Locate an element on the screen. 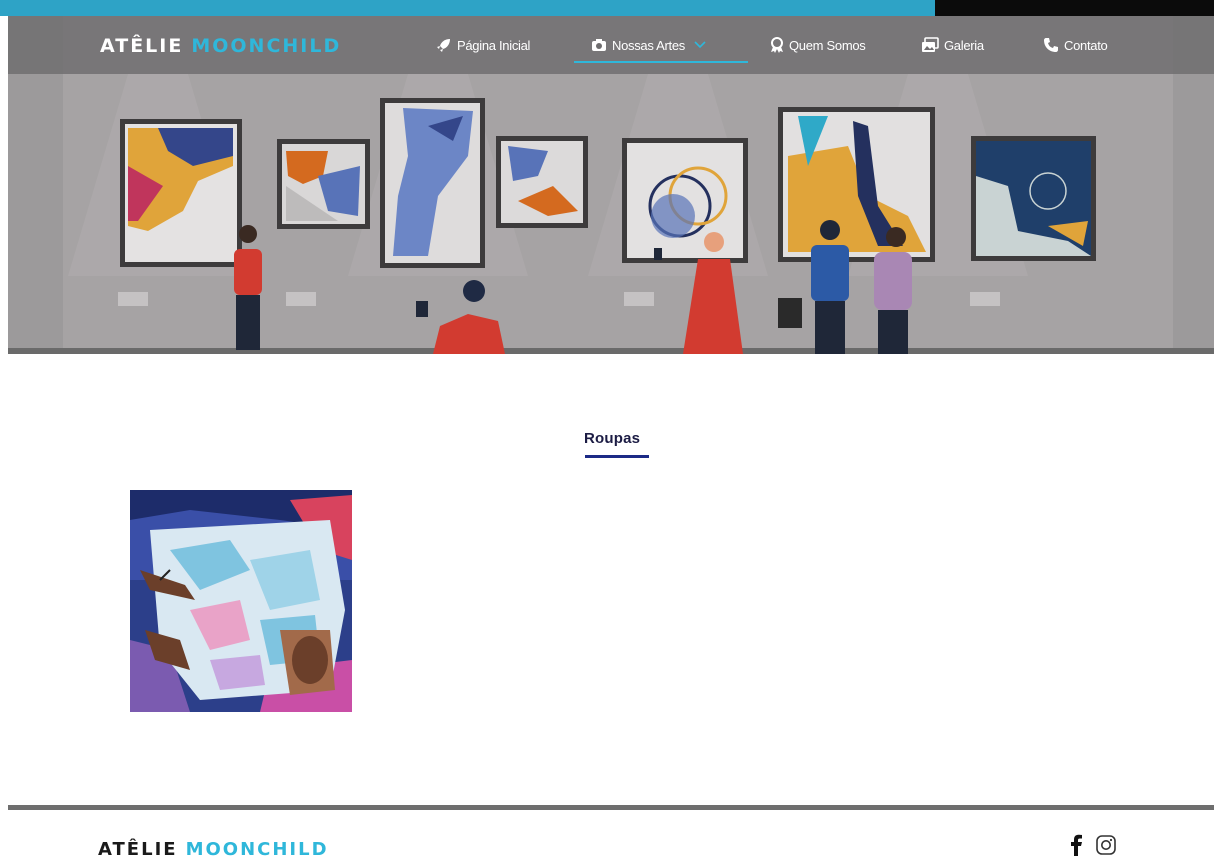  camera-icon is located at coordinates (599, 45).